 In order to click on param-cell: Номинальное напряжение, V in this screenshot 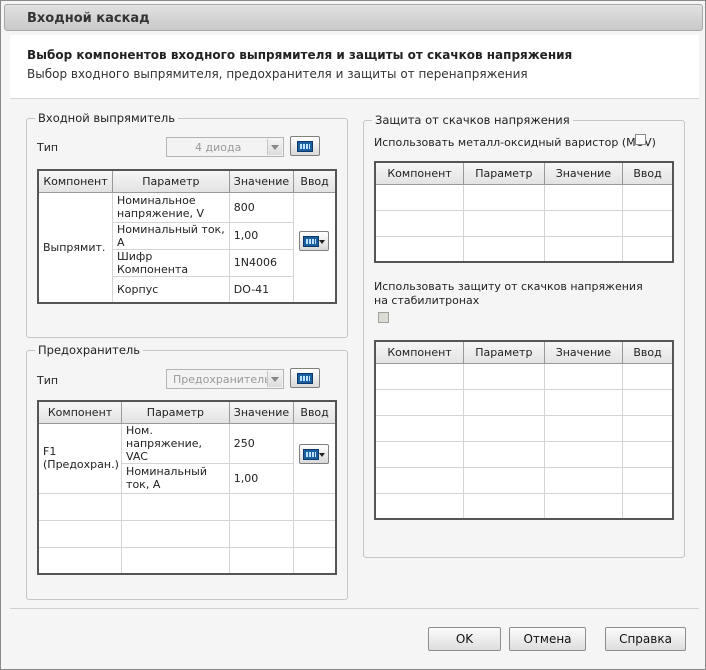, I will do `click(171, 207)`.